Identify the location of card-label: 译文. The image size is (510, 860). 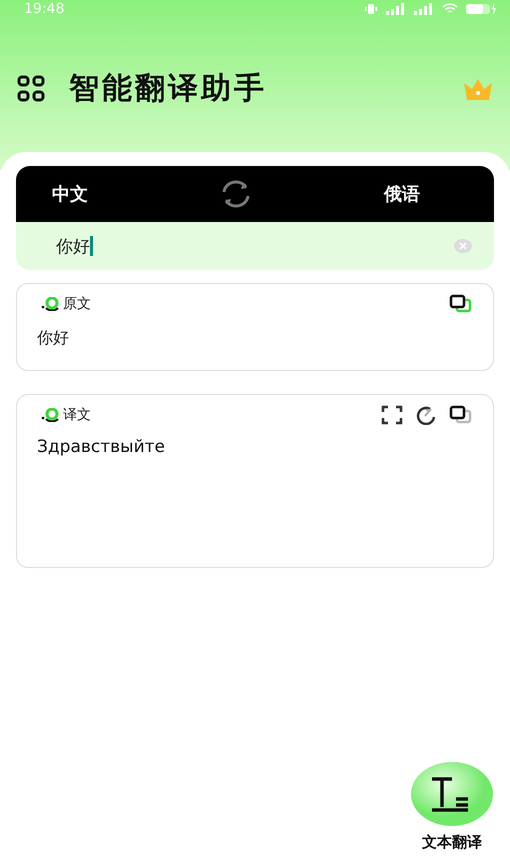
(77, 415).